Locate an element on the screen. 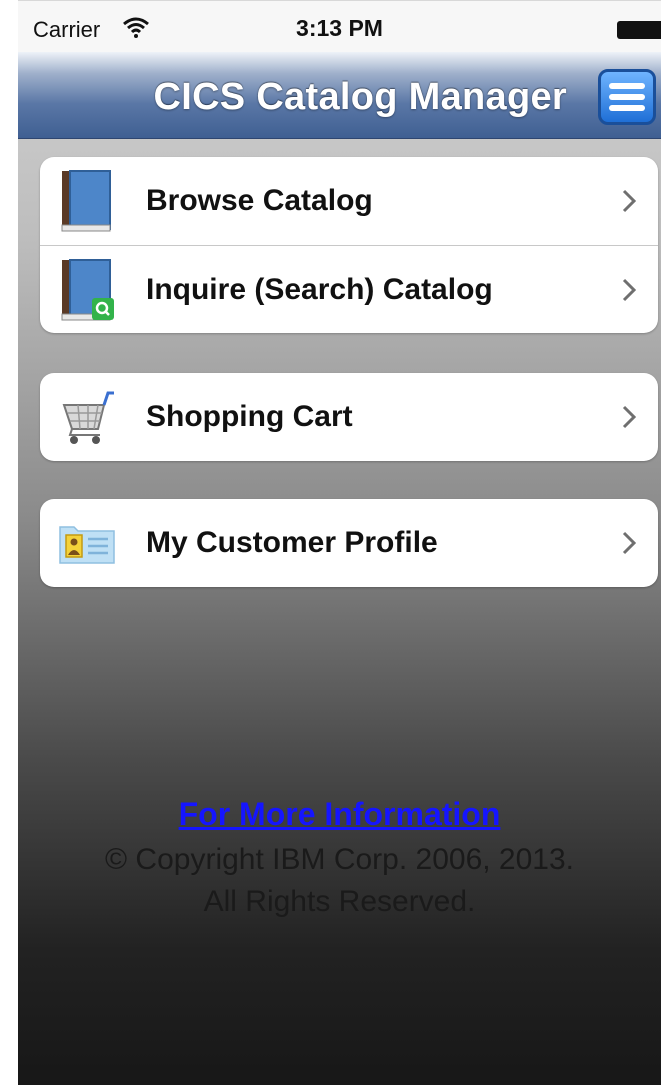  profile-group: My Customer Profile is located at coordinates (349, 543).